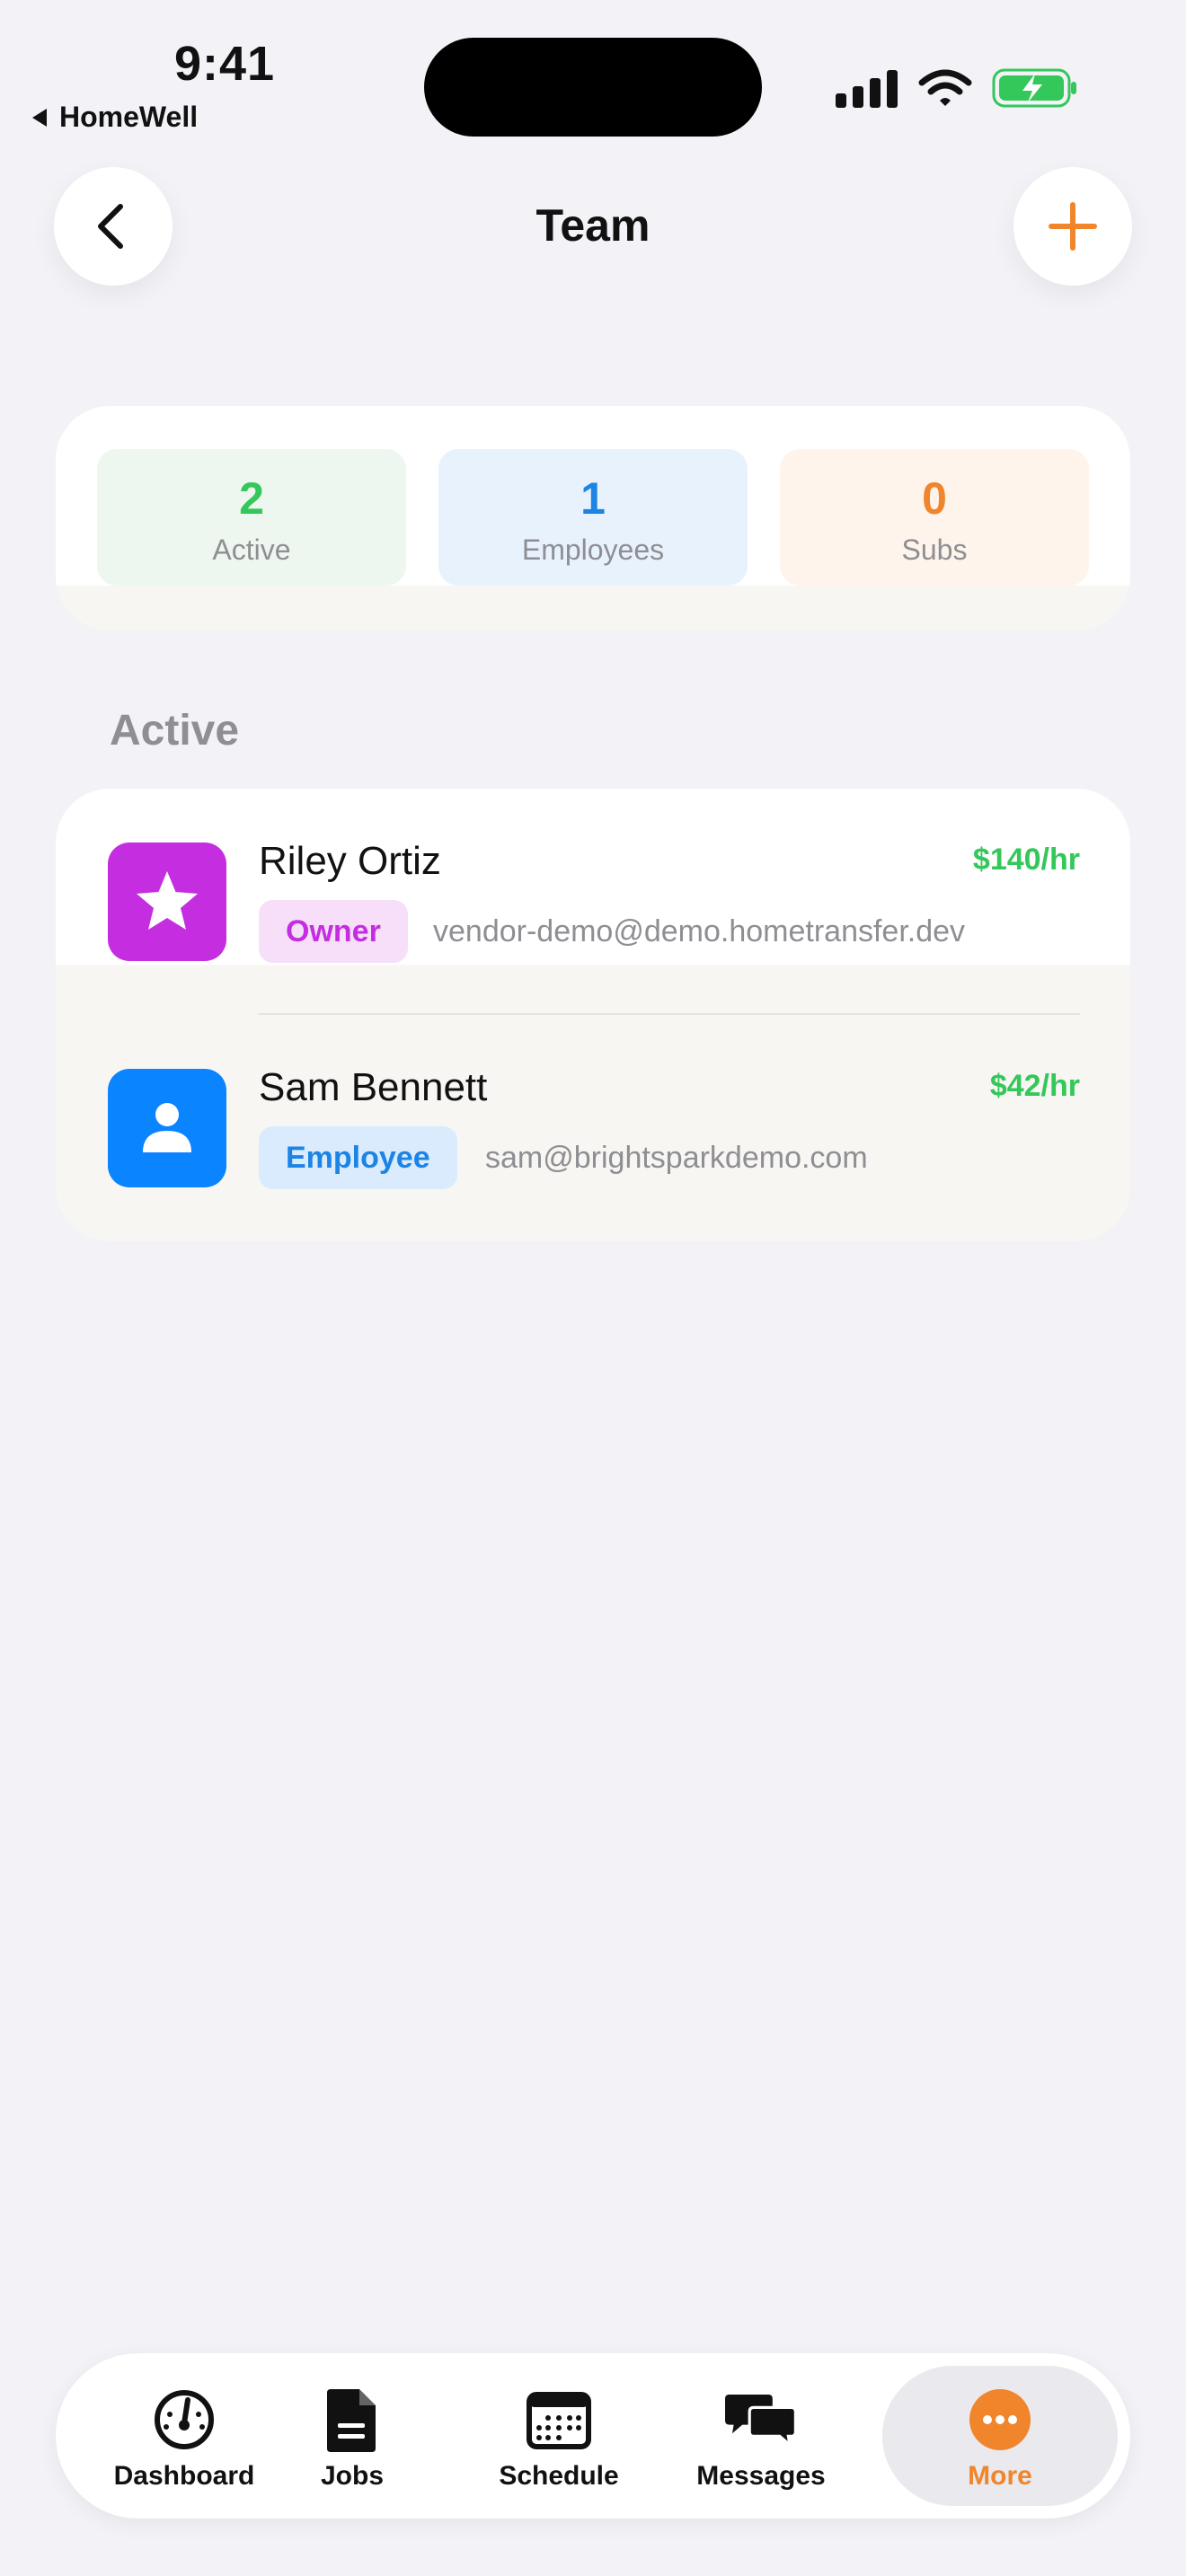  What do you see at coordinates (934, 550) in the screenshot?
I see `stat-label: Subs` at bounding box center [934, 550].